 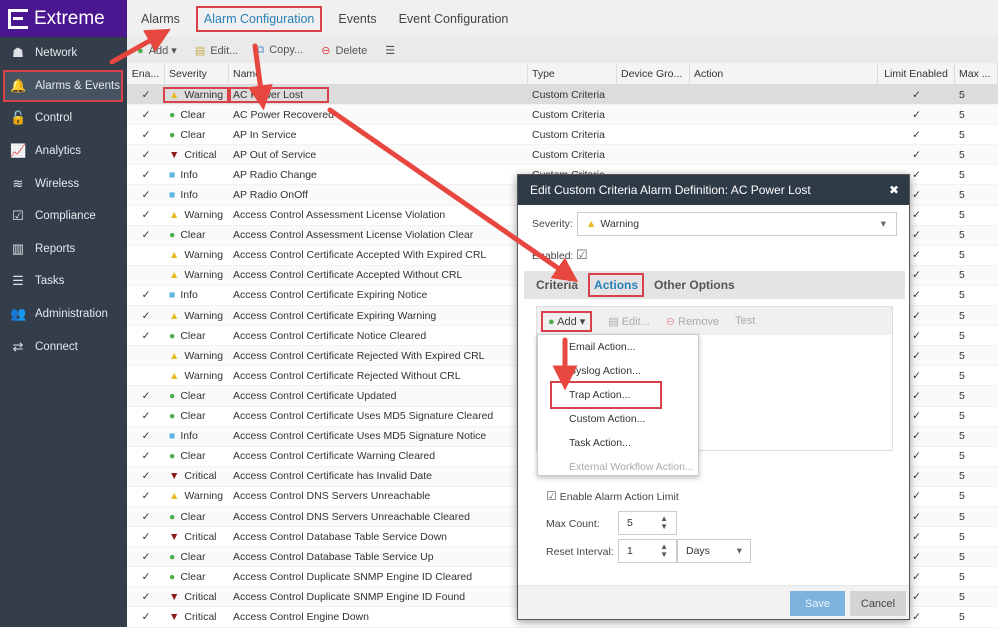 I want to click on column-header: Action, so click(x=784, y=73).